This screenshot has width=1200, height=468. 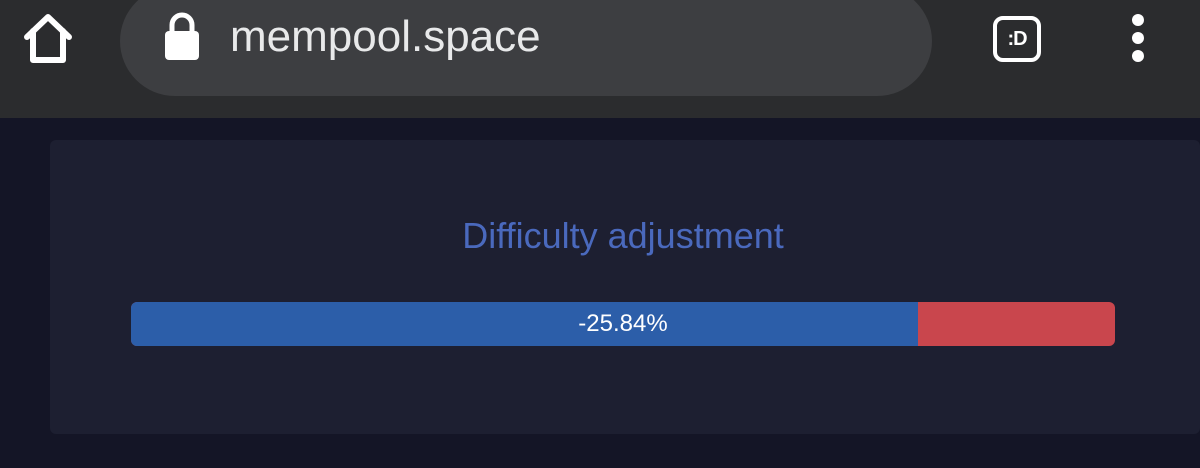 I want to click on difficulty-change-label: -25.84%, so click(x=623, y=323).